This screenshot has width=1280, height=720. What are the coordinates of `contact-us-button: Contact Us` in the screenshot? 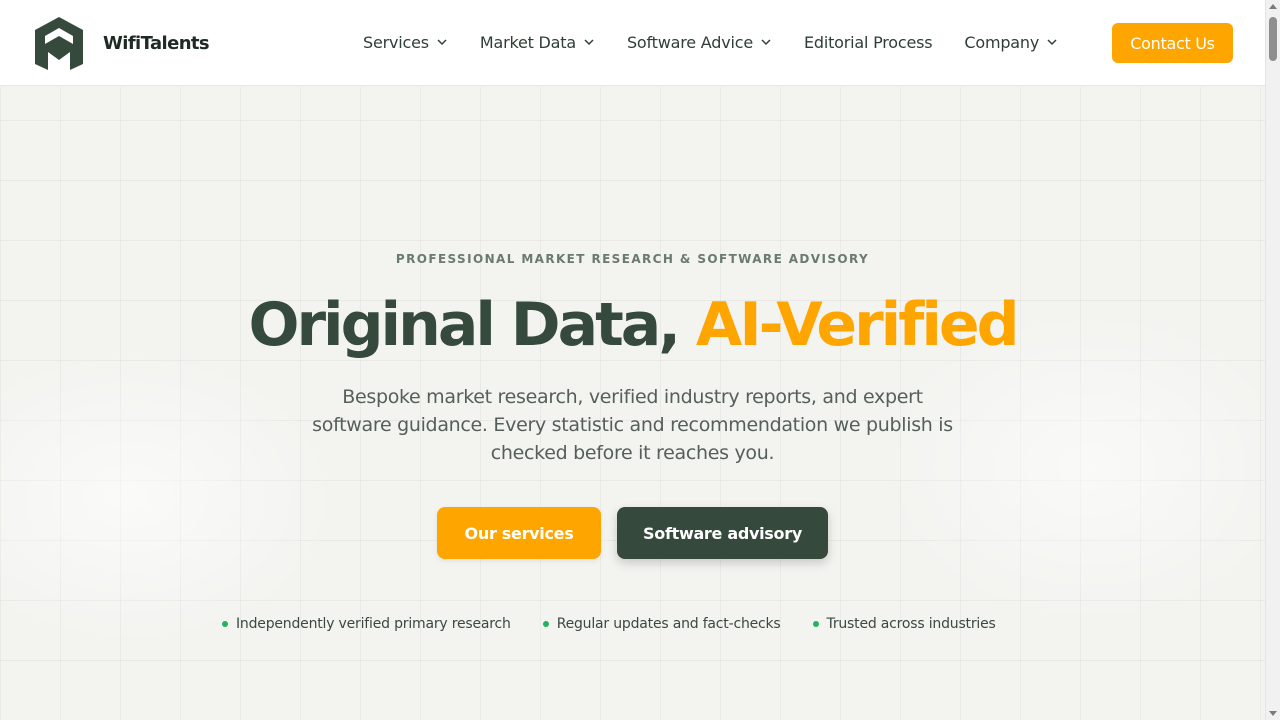 It's located at (1172, 43).